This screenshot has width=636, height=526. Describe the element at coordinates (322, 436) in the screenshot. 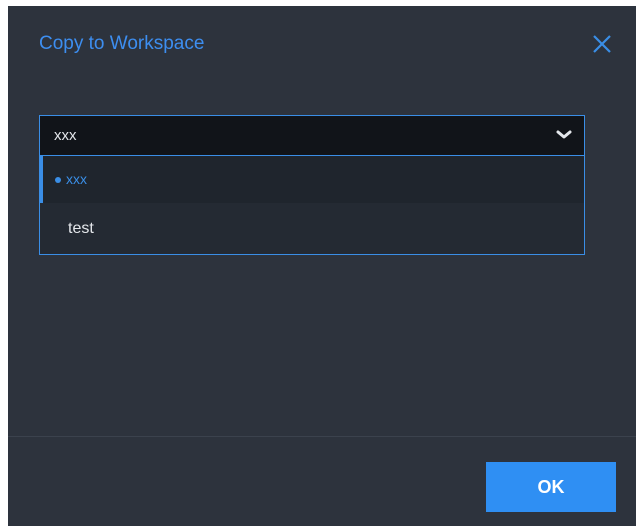

I see `footer-divider` at that location.